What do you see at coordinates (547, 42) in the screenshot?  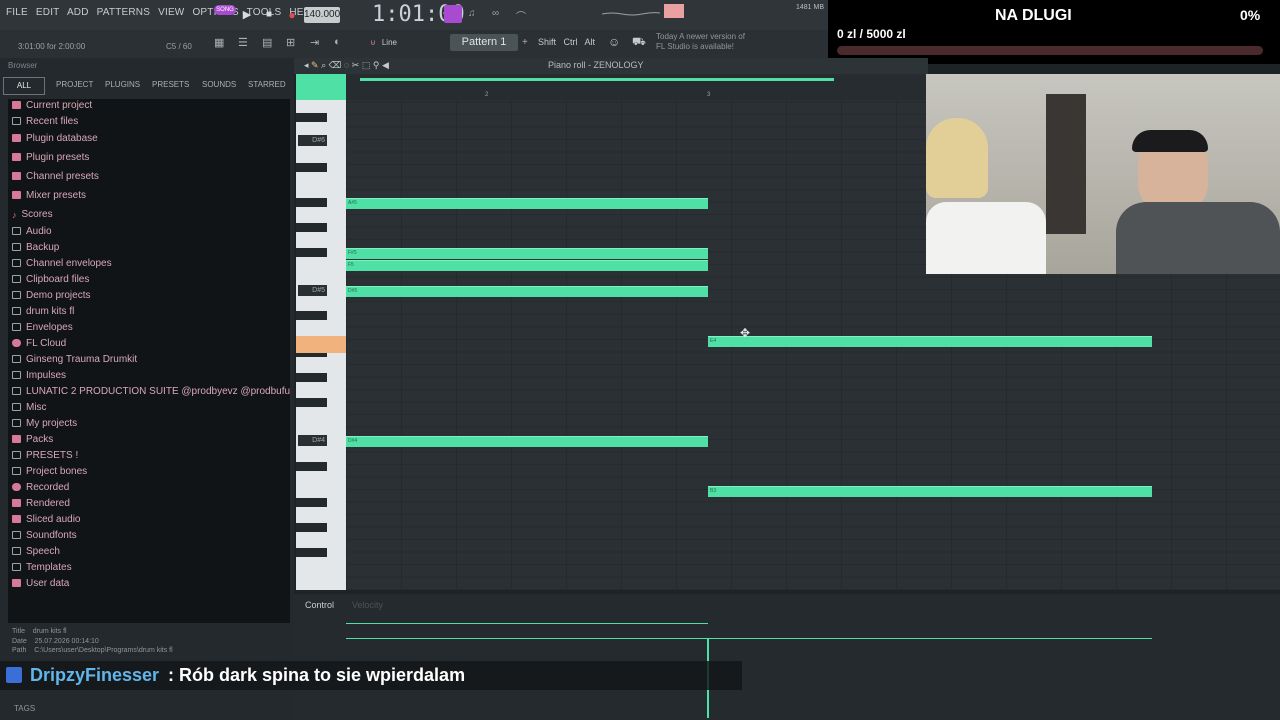 I see `shift-key: Shift` at bounding box center [547, 42].